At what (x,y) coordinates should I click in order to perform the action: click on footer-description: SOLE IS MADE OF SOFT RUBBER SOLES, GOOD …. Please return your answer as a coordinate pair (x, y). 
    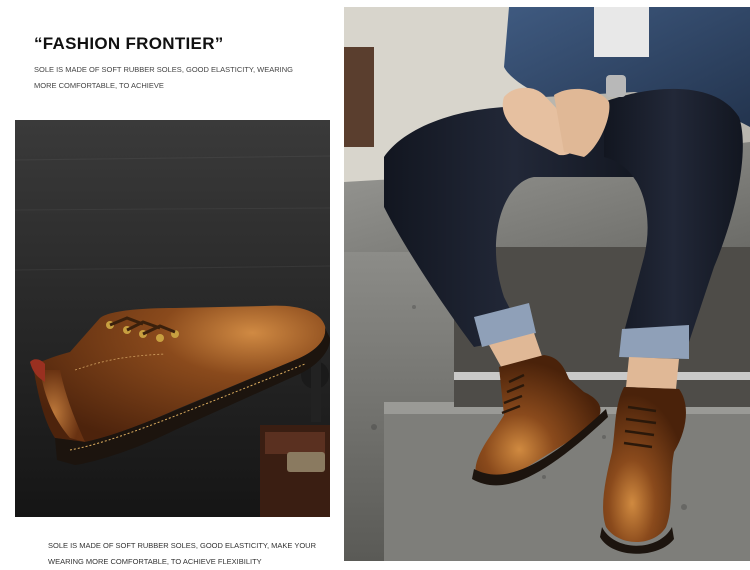
    Looking at the image, I should click on (182, 553).